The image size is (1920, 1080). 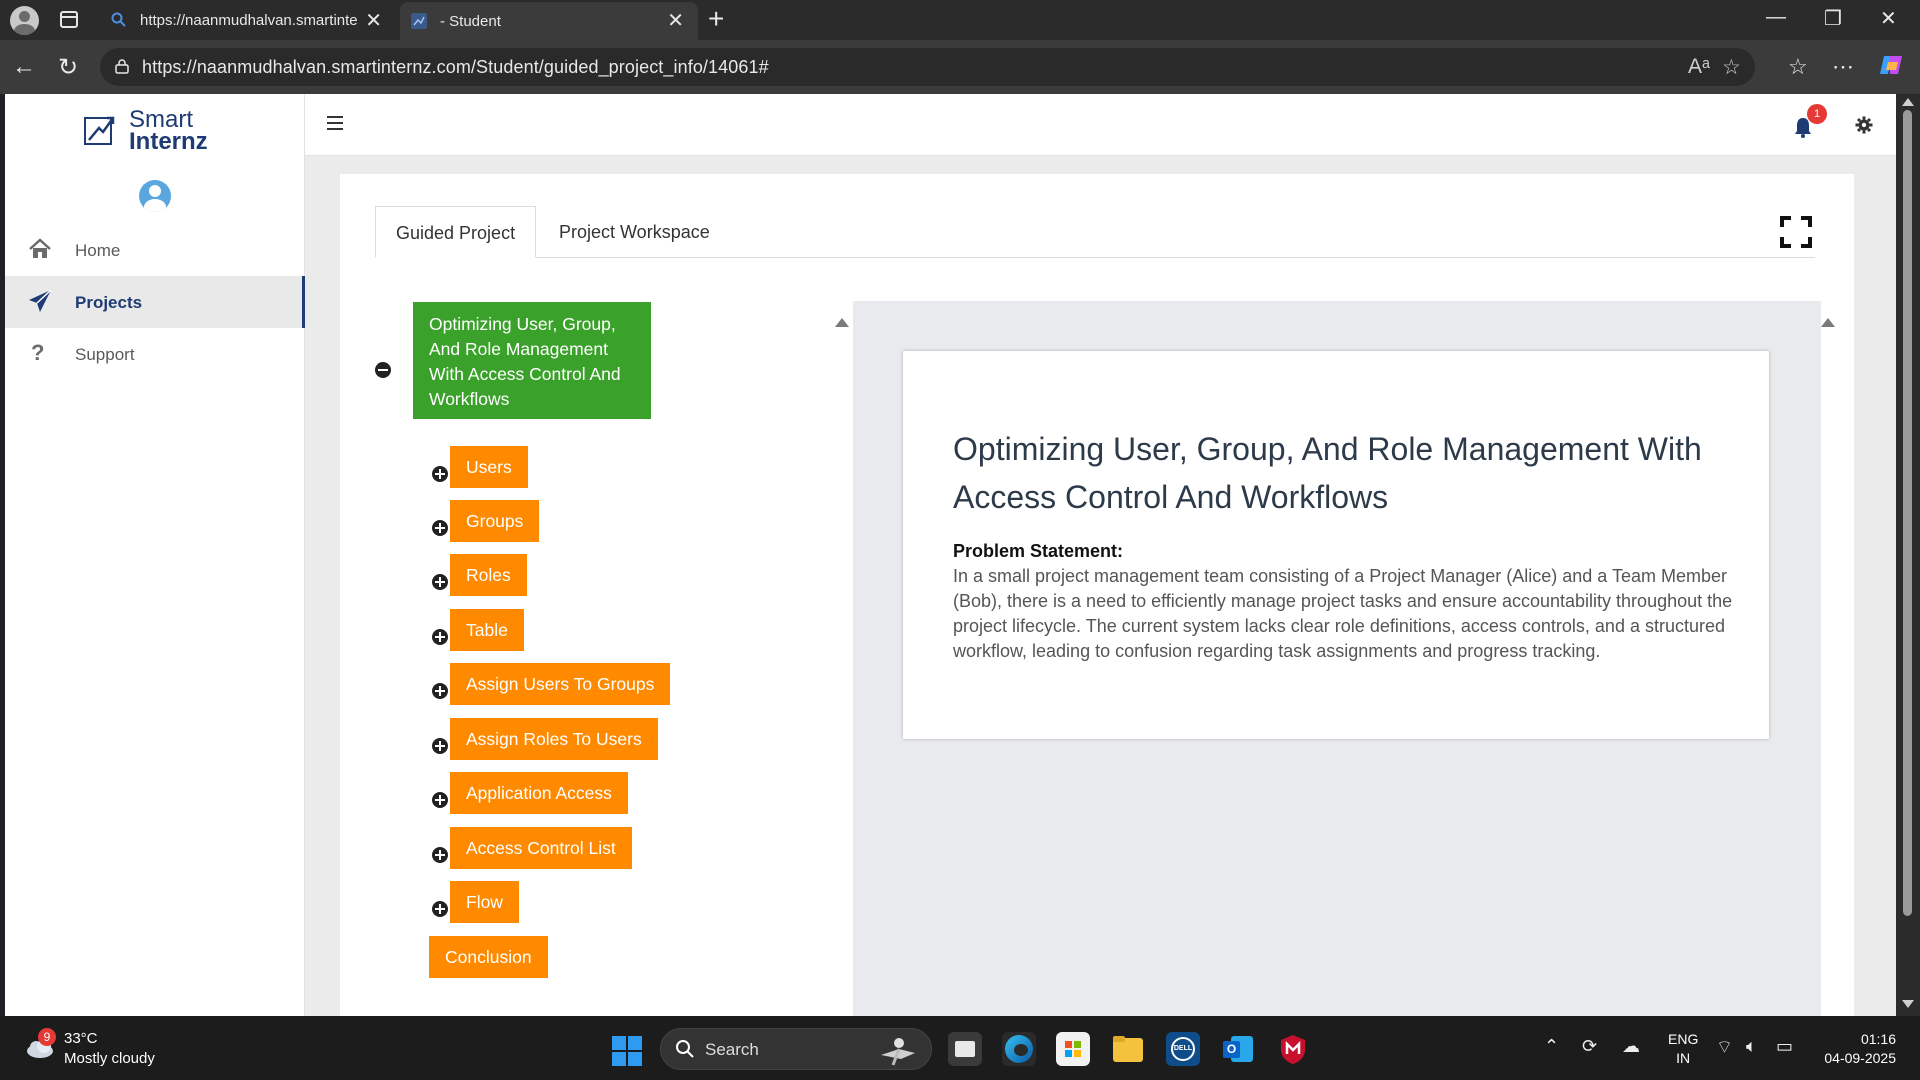 What do you see at coordinates (40, 300) in the screenshot?
I see `paper-plane-icon` at bounding box center [40, 300].